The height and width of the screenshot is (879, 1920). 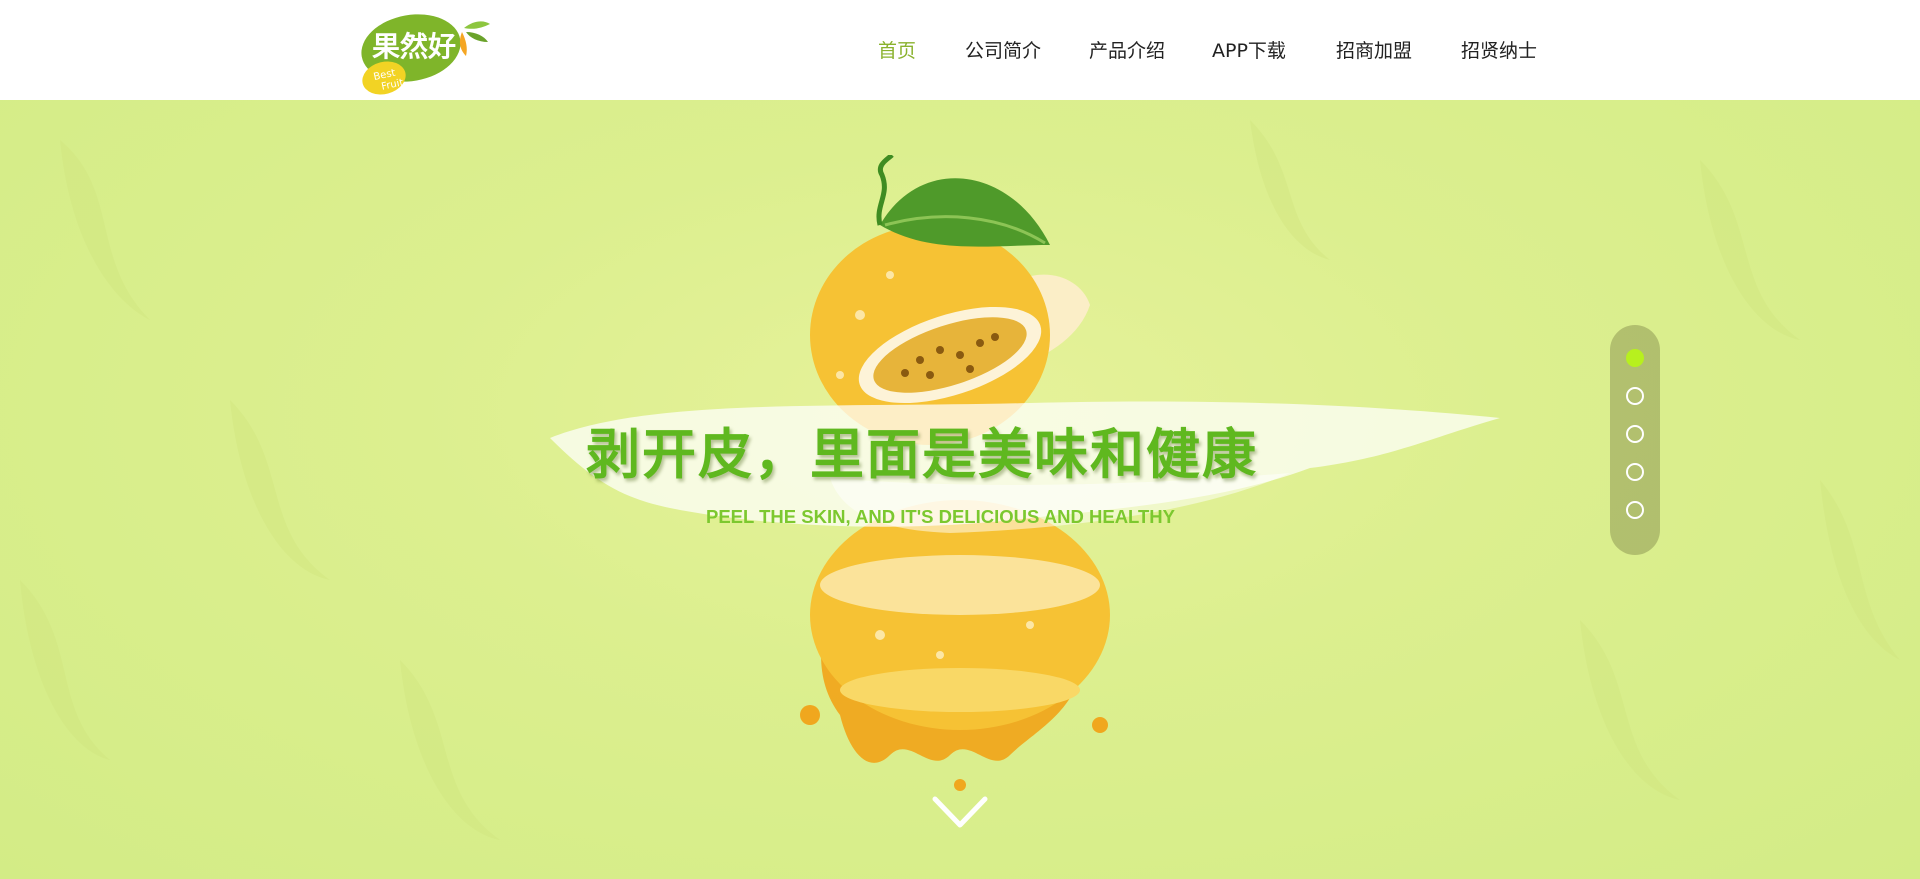 I want to click on nav-item-franchise: 招商加盟, so click(x=1374, y=49).